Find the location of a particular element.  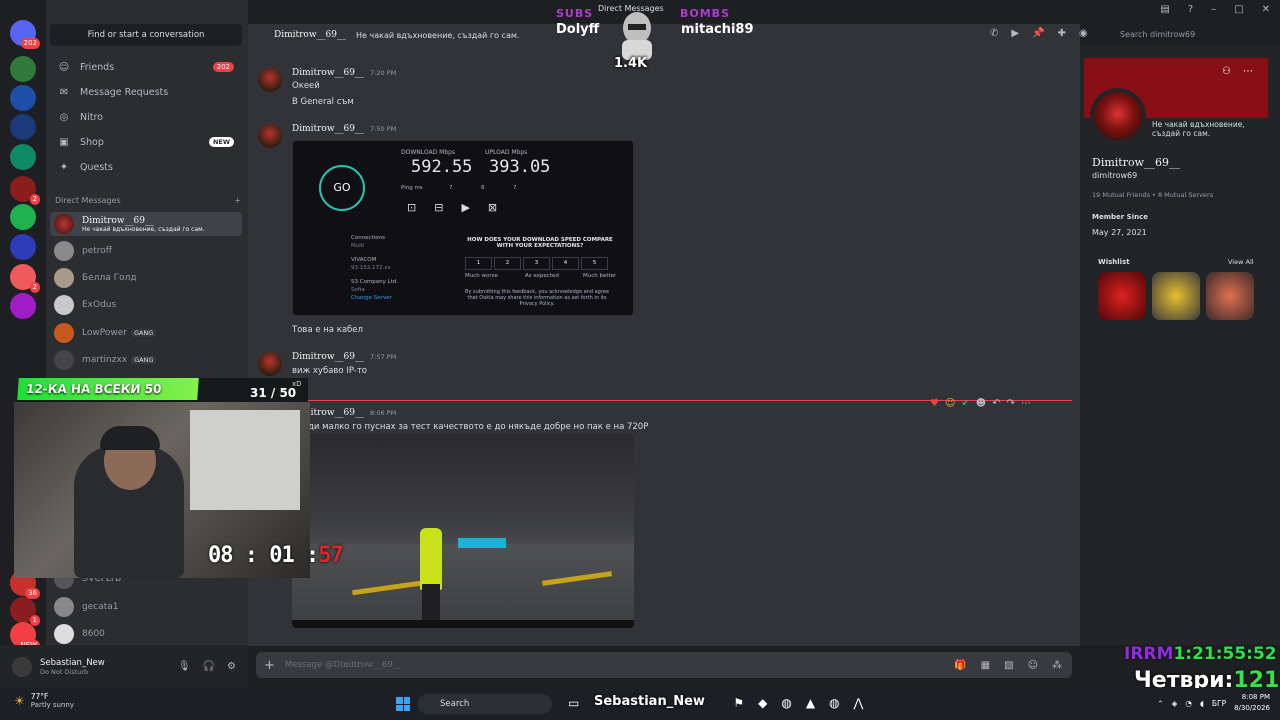

mutual-friends: 19 Mutual Friends is located at coordinates (1121, 195).